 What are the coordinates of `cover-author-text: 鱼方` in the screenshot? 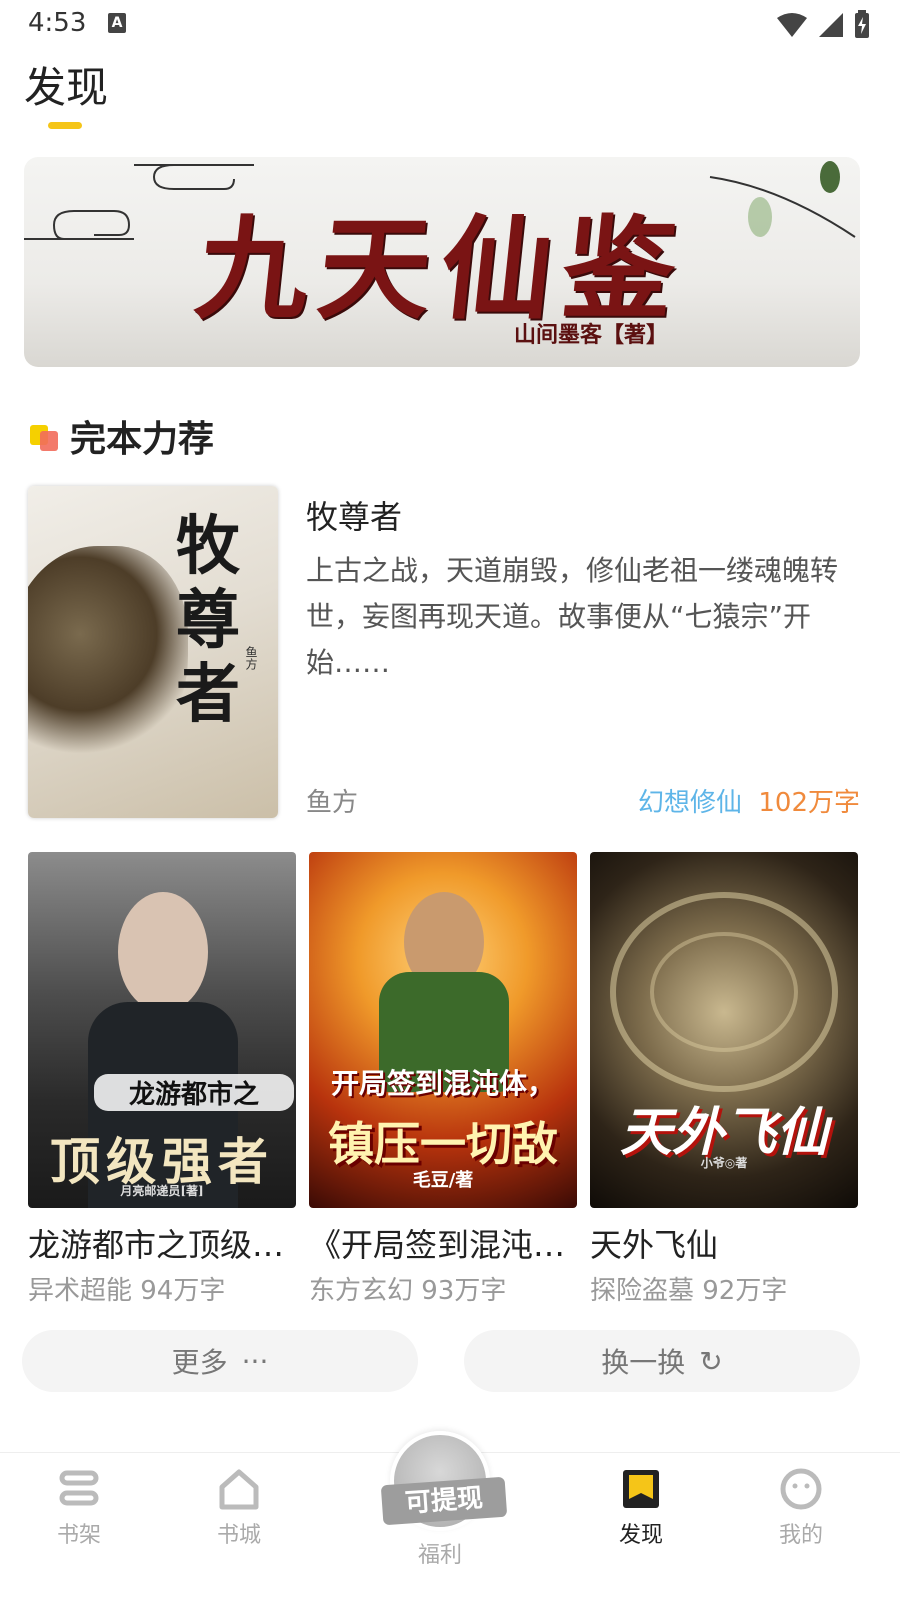 It's located at (251, 658).